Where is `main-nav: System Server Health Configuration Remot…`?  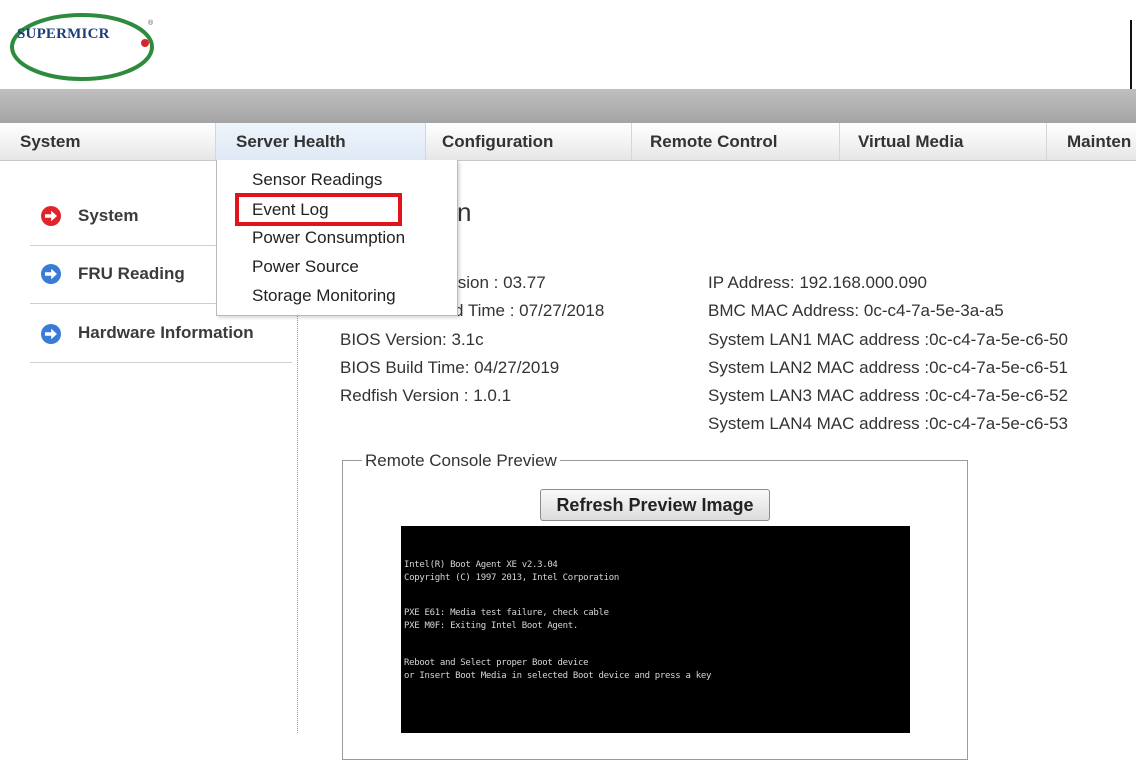 main-nav: System Server Health Configuration Remot… is located at coordinates (568, 142).